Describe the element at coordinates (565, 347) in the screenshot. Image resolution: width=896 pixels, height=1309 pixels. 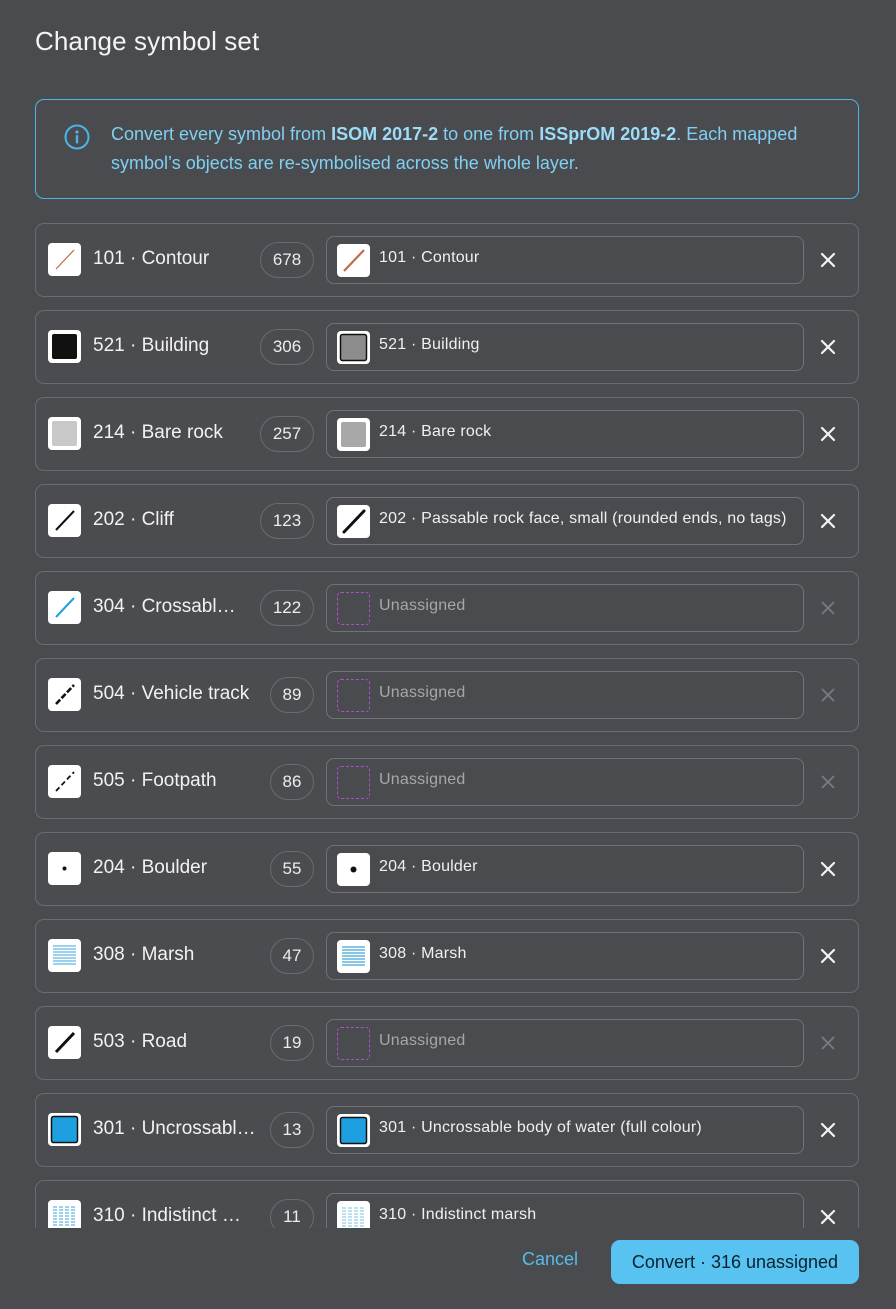
I see `target-symbol-select: 521 · Building` at that location.